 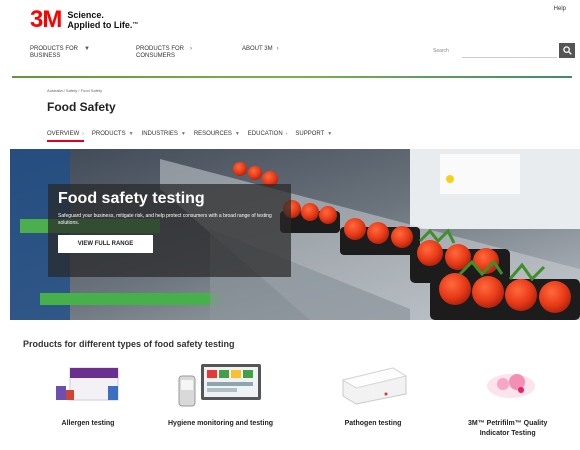 What do you see at coordinates (105, 244) in the screenshot?
I see `view-full-range-button: VIEW FULL RANGE` at bounding box center [105, 244].